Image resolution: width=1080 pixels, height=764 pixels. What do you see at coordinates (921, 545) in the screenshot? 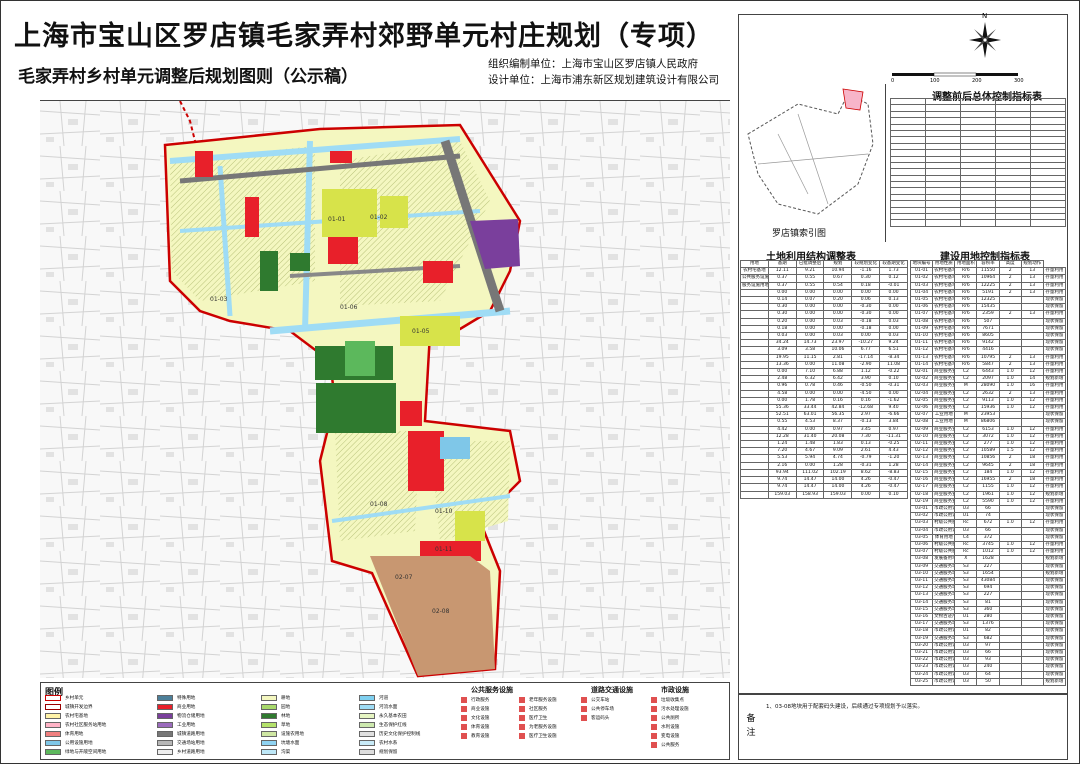
I see `table-cell: 03-06` at bounding box center [921, 545].